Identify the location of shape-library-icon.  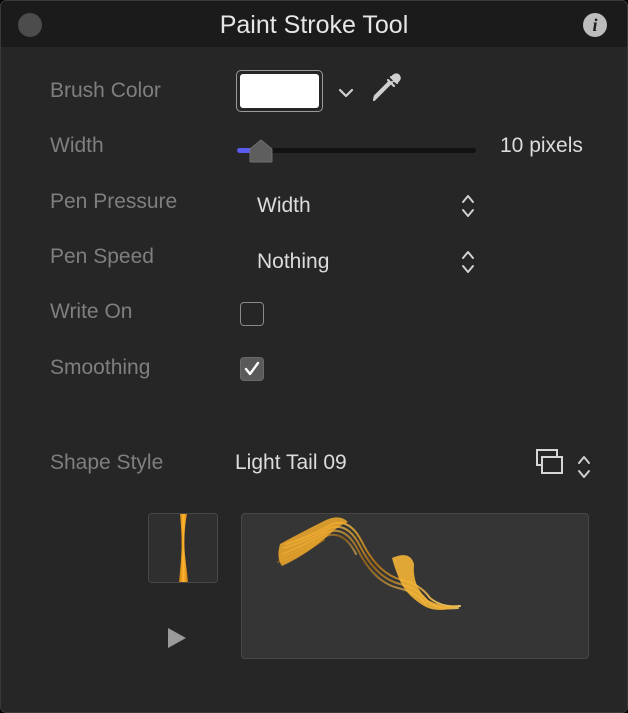
(551, 463).